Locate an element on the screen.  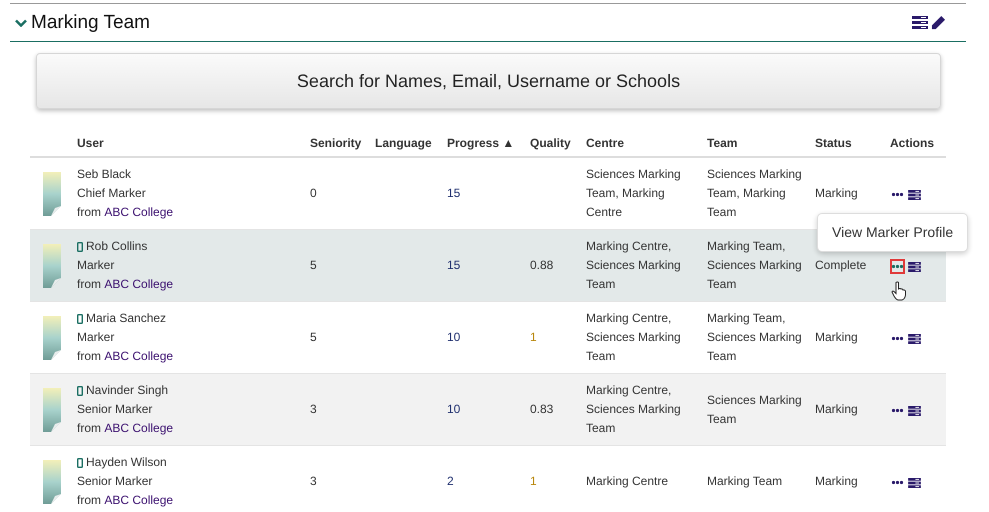
user-name: Navinder Singh is located at coordinates (127, 390).